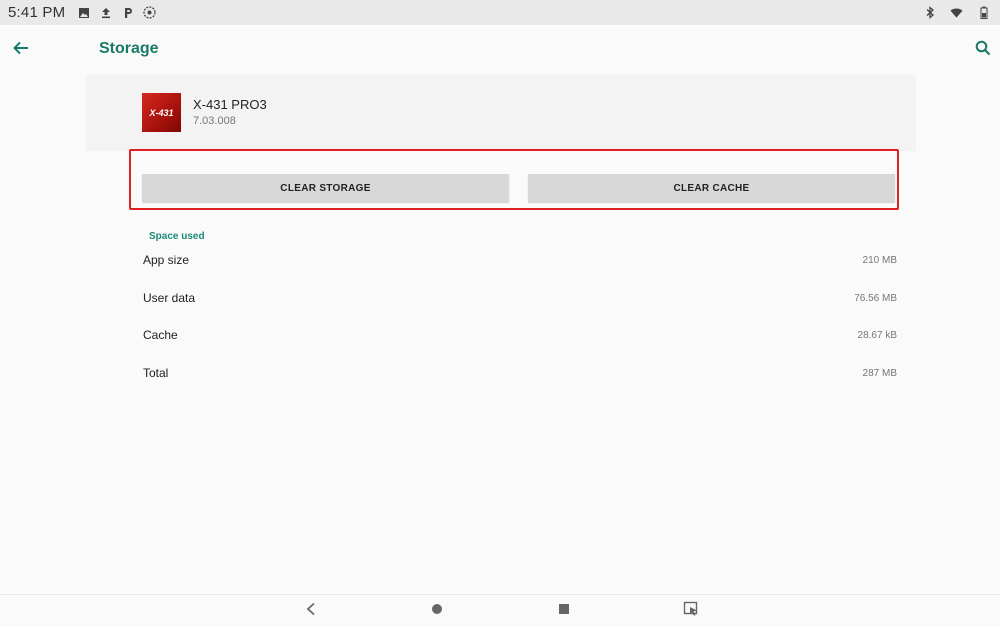  I want to click on page-title: Storage, so click(129, 48).